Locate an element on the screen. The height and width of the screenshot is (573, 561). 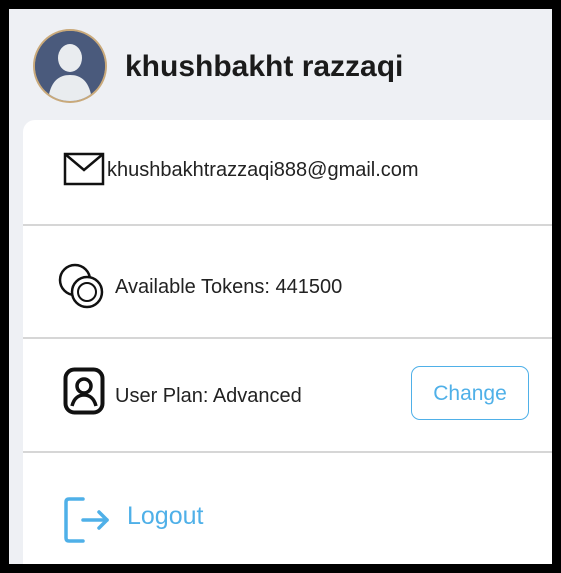
plan-text: User Plan: Advanced is located at coordinates (208, 396).